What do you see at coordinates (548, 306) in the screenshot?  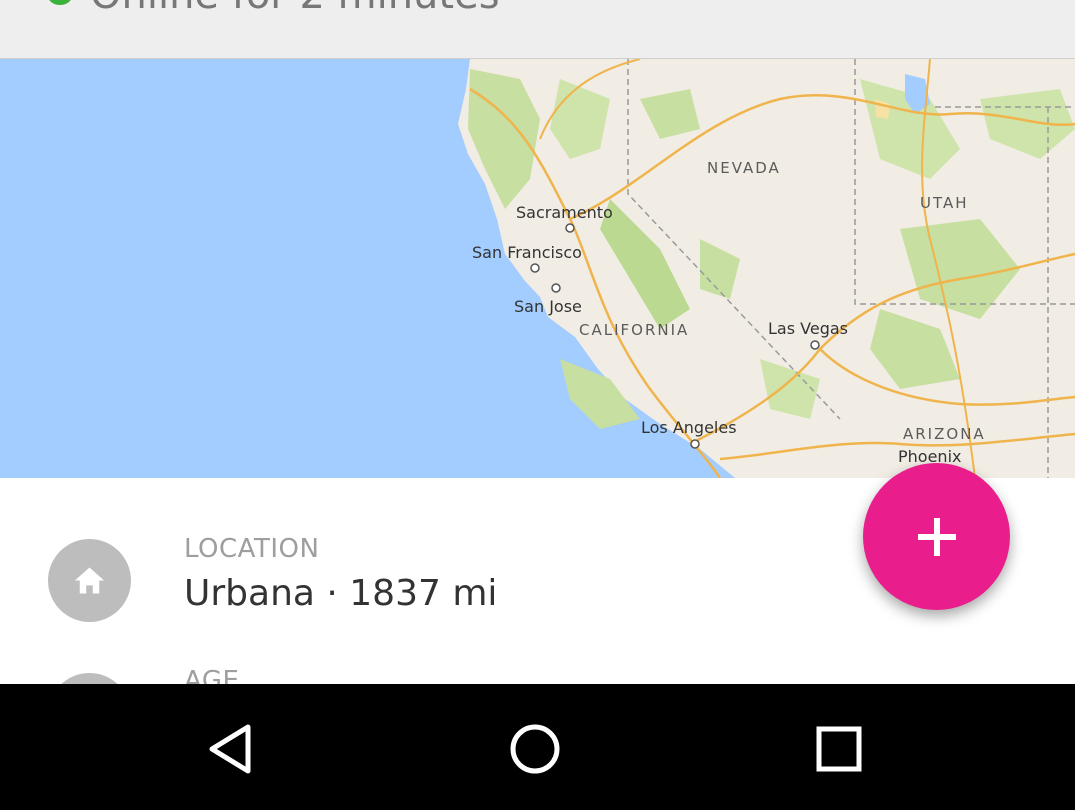 I see `map-label-san-jose: San Jose` at bounding box center [548, 306].